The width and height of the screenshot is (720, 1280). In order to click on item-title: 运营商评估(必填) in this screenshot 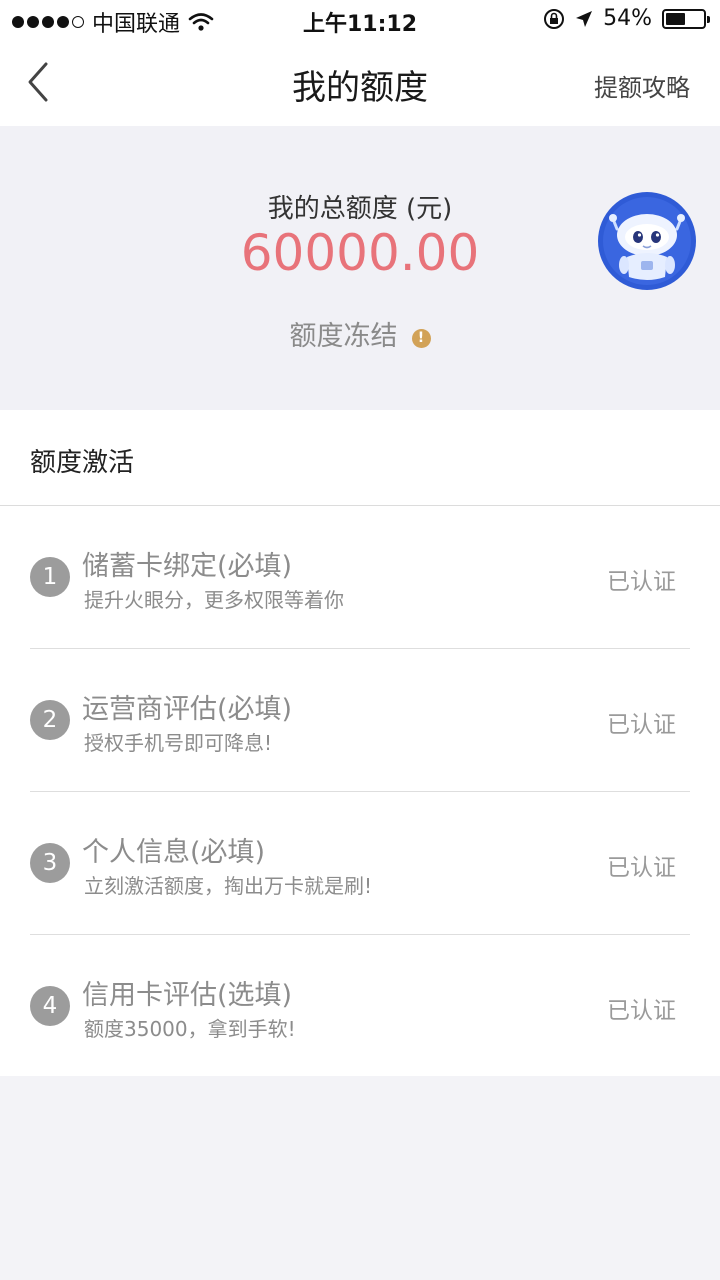, I will do `click(187, 709)`.